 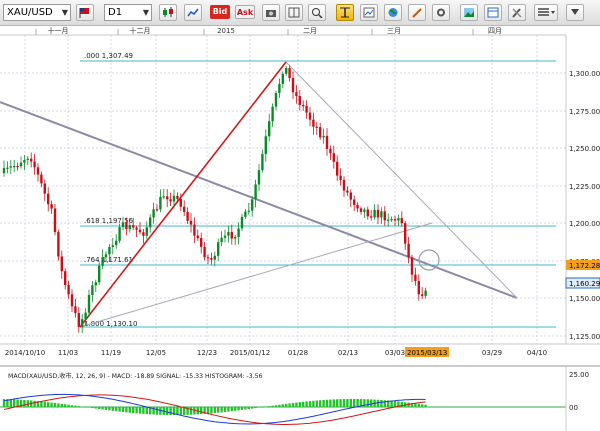 What do you see at coordinates (573, 408) in the screenshot?
I see `macd-axis-zero: 00` at bounding box center [573, 408].